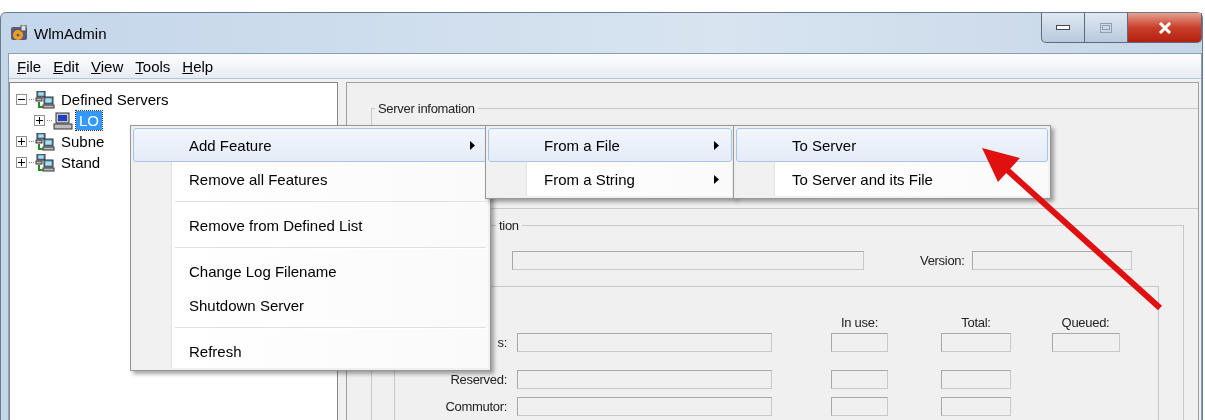  I want to click on menu-item: Remove all Features, so click(310, 179).